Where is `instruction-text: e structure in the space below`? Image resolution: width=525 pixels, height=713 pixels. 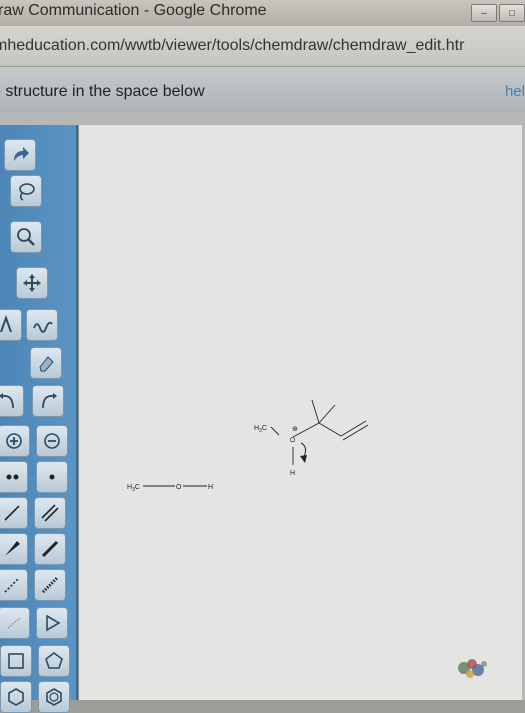 instruction-text: e structure in the space below is located at coordinates (102, 91).